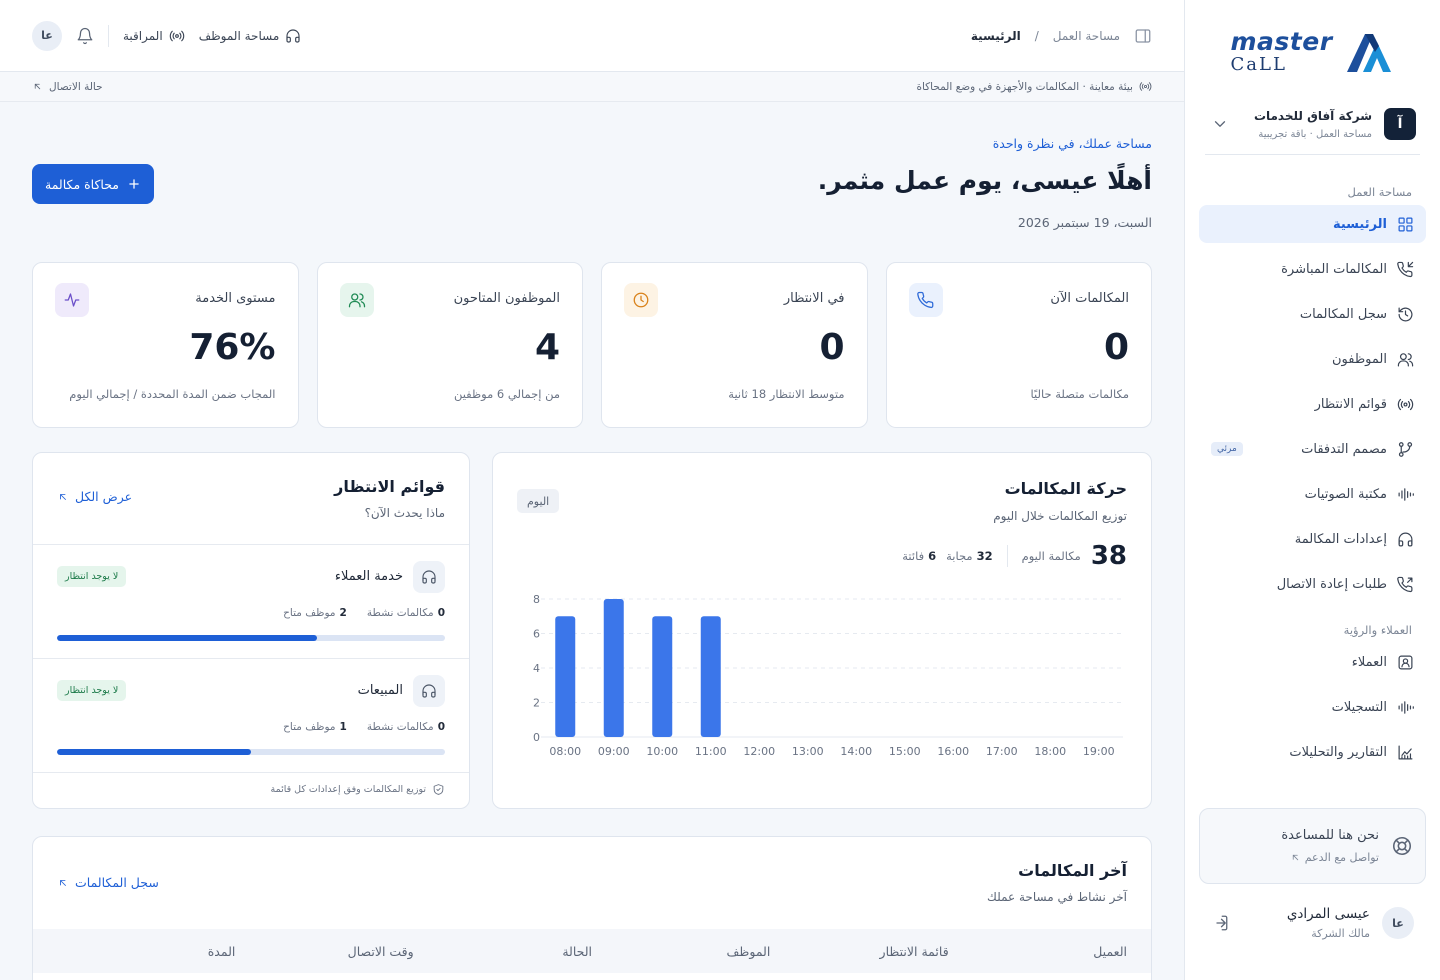  Describe the element at coordinates (759, 751) in the screenshot. I see `x-tick-label: 12:00` at that location.